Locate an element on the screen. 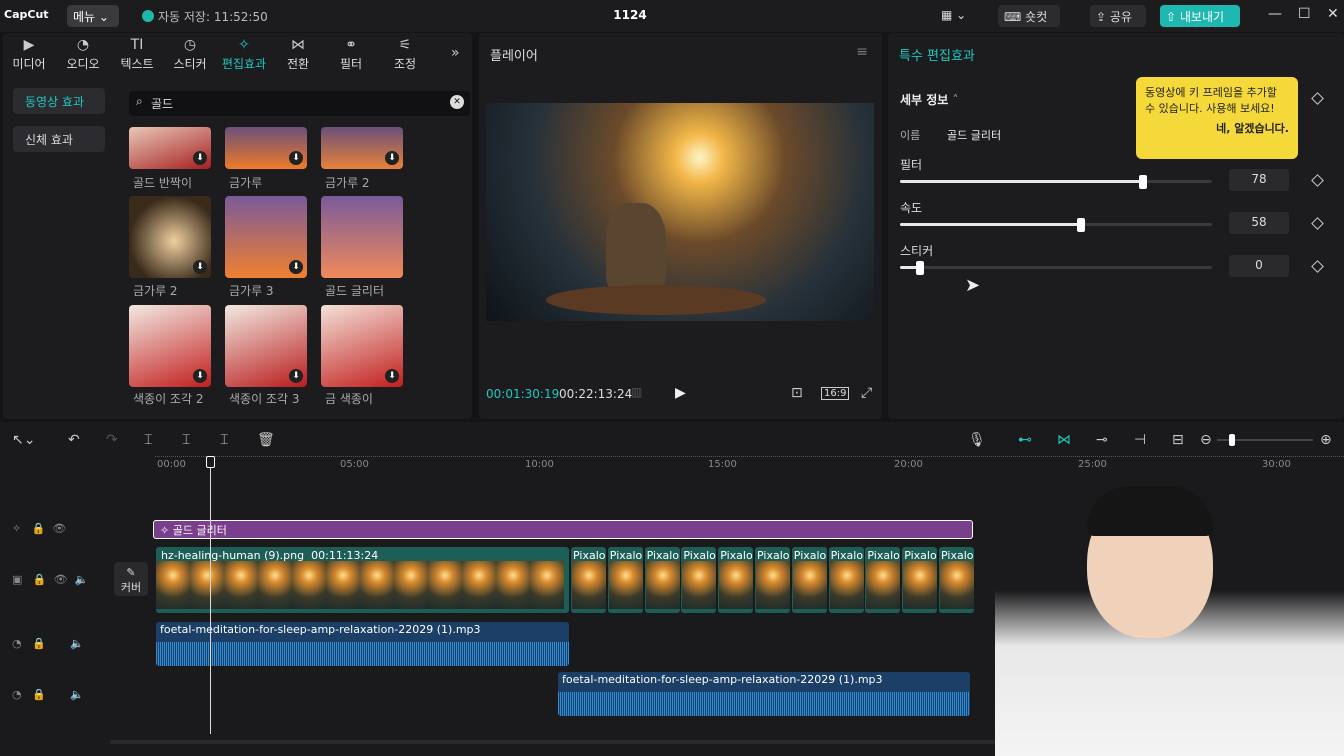 Image resolution: width=1344 pixels, height=756 pixels. effect-thumb is located at coordinates (362, 237).